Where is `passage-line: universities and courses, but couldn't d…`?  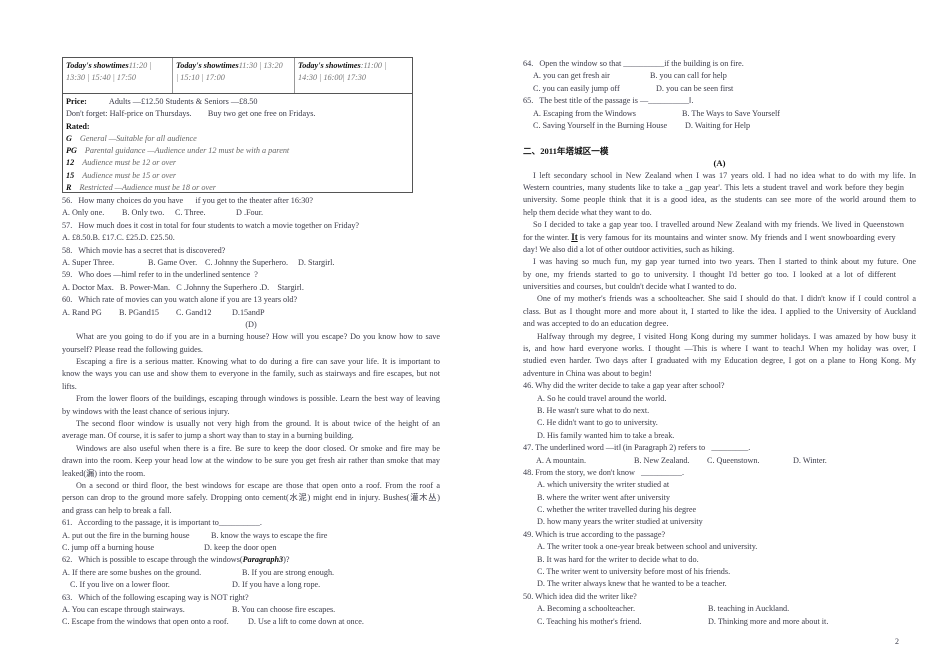
passage-line: universities and courses, but couldn't d… is located at coordinates (630, 287).